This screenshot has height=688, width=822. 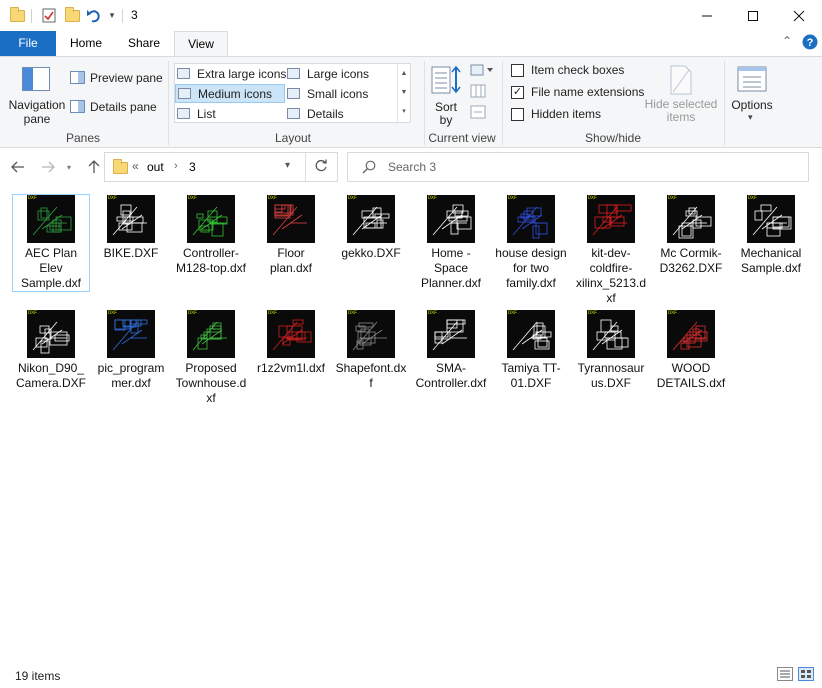 I want to click on options-label: Options, so click(x=752, y=105).